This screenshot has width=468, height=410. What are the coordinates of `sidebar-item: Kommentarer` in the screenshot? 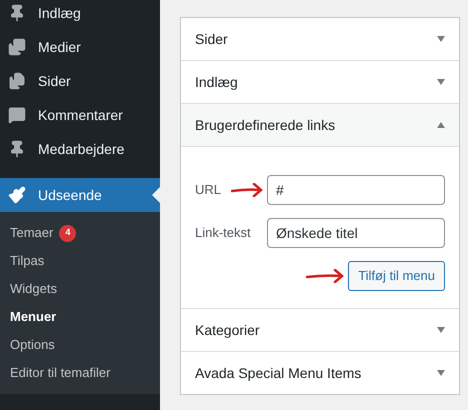 It's located at (80, 115).